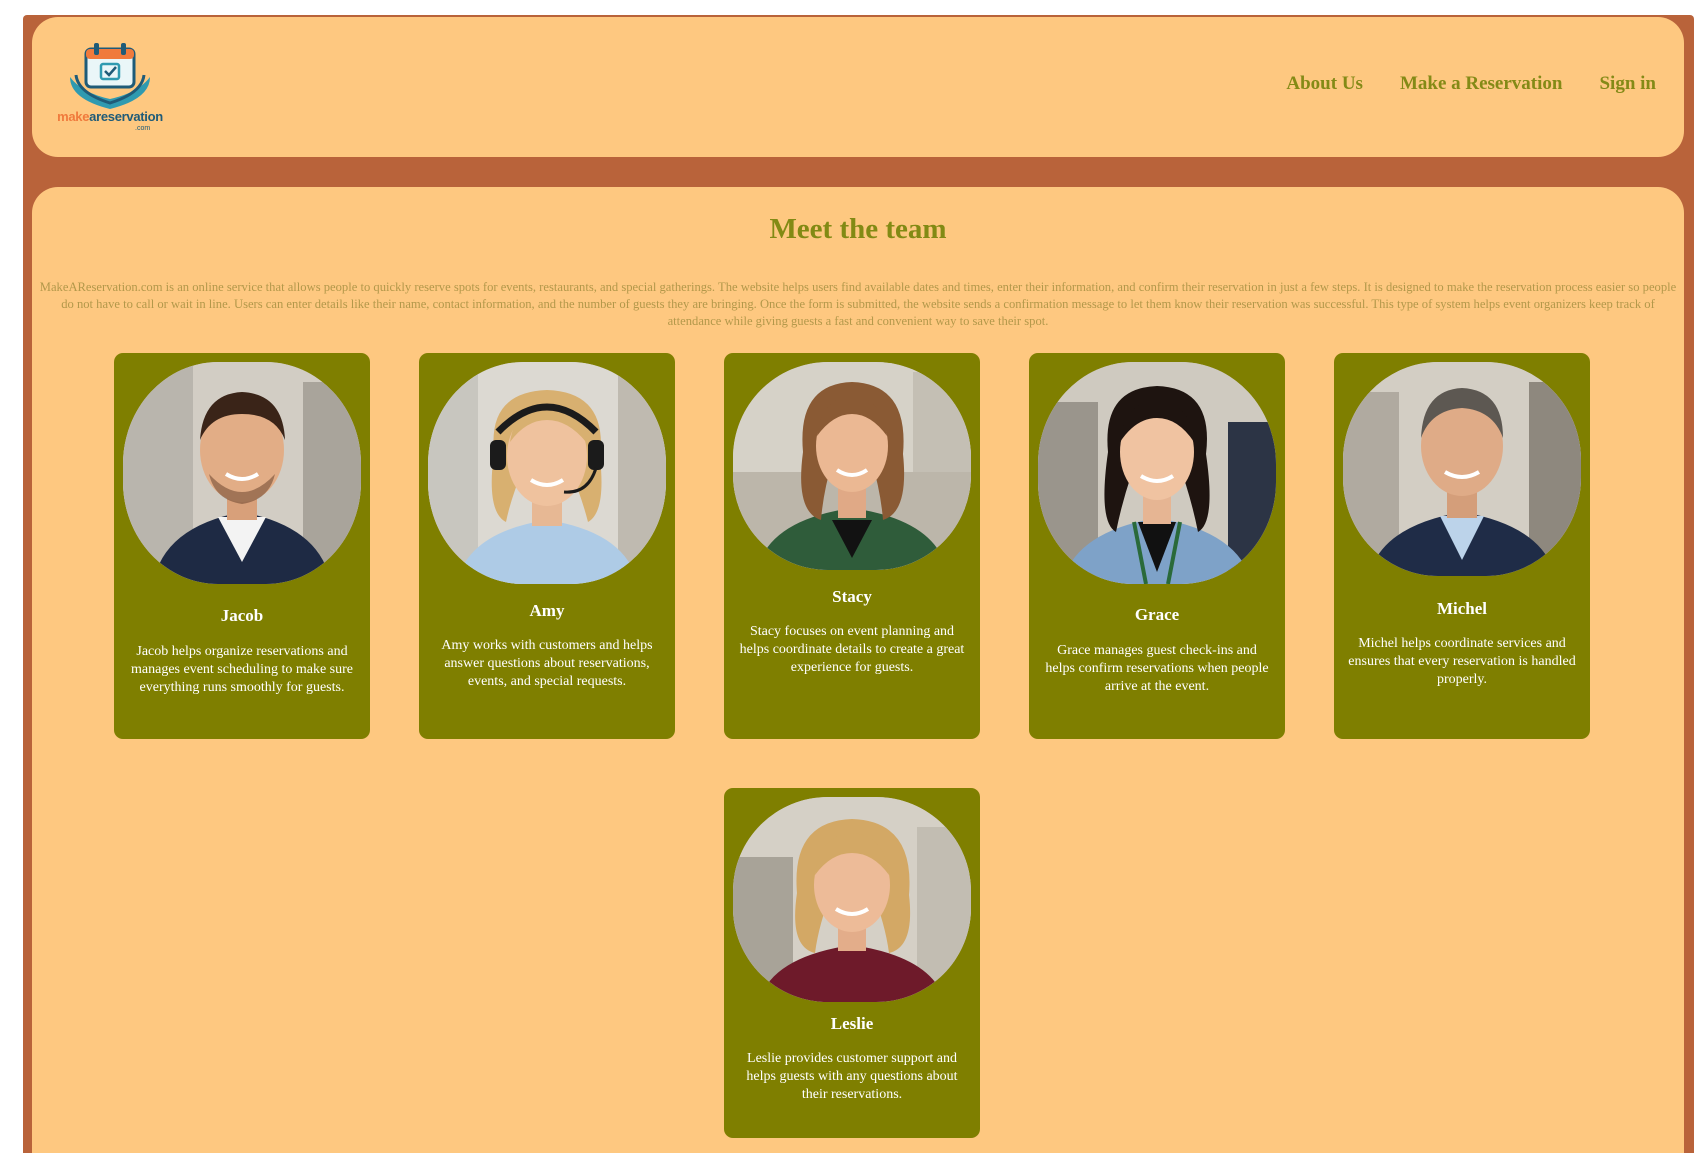 The height and width of the screenshot is (1153, 1694). Describe the element at coordinates (1157, 473) in the screenshot. I see `grace-photo` at that location.